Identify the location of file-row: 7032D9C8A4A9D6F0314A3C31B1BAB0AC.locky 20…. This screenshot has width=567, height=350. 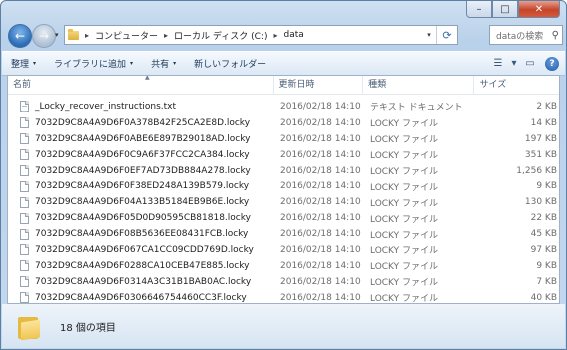
(283, 282).